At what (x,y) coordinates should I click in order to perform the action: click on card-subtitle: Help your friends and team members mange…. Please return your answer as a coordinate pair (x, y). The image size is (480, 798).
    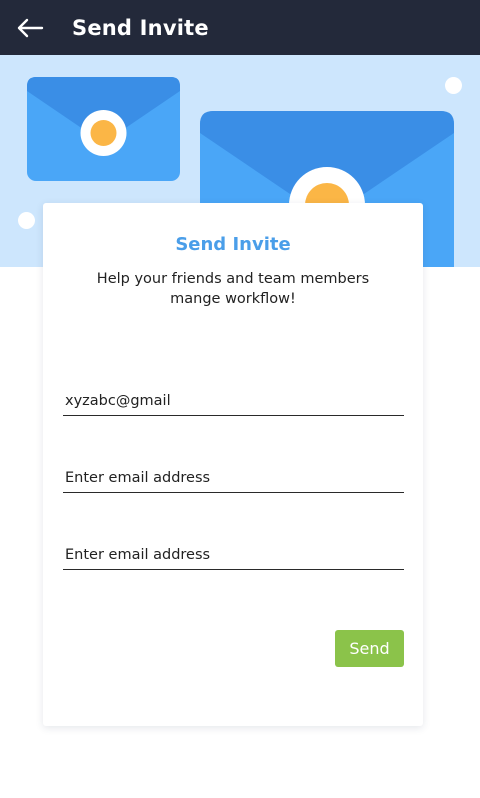
    Looking at the image, I should click on (233, 289).